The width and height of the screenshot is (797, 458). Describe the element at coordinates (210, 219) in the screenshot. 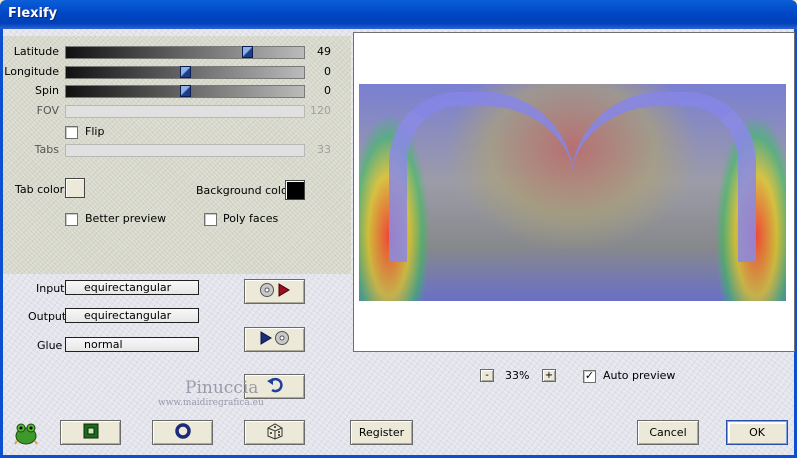

I see `poly-faces-checkbox` at that location.